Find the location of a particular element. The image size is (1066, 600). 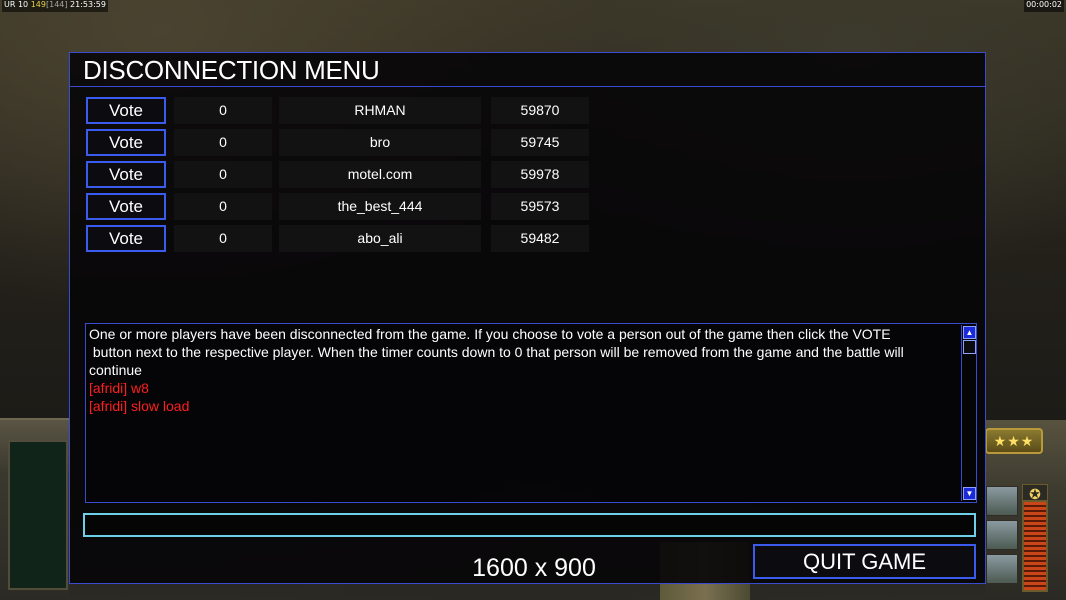

chat-message: [afridi] slow load is located at coordinates (139, 406).